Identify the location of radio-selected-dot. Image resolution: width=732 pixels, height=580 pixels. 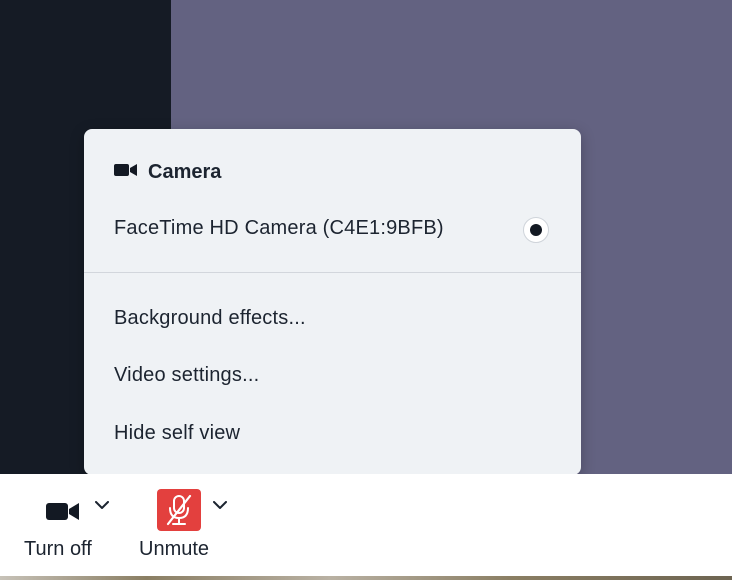
(536, 230).